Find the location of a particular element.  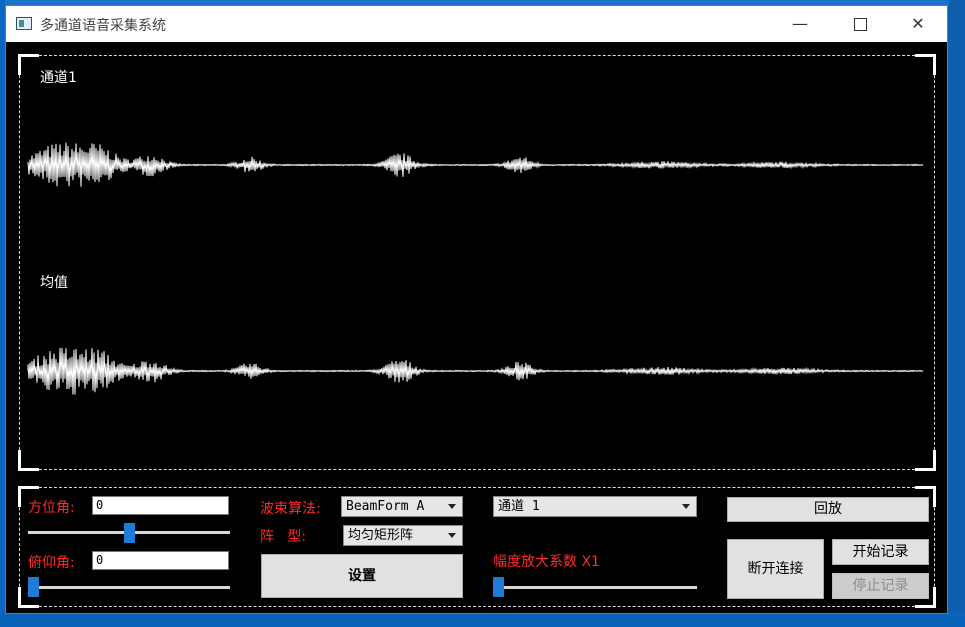

playback-button: 回放 is located at coordinates (828, 509).